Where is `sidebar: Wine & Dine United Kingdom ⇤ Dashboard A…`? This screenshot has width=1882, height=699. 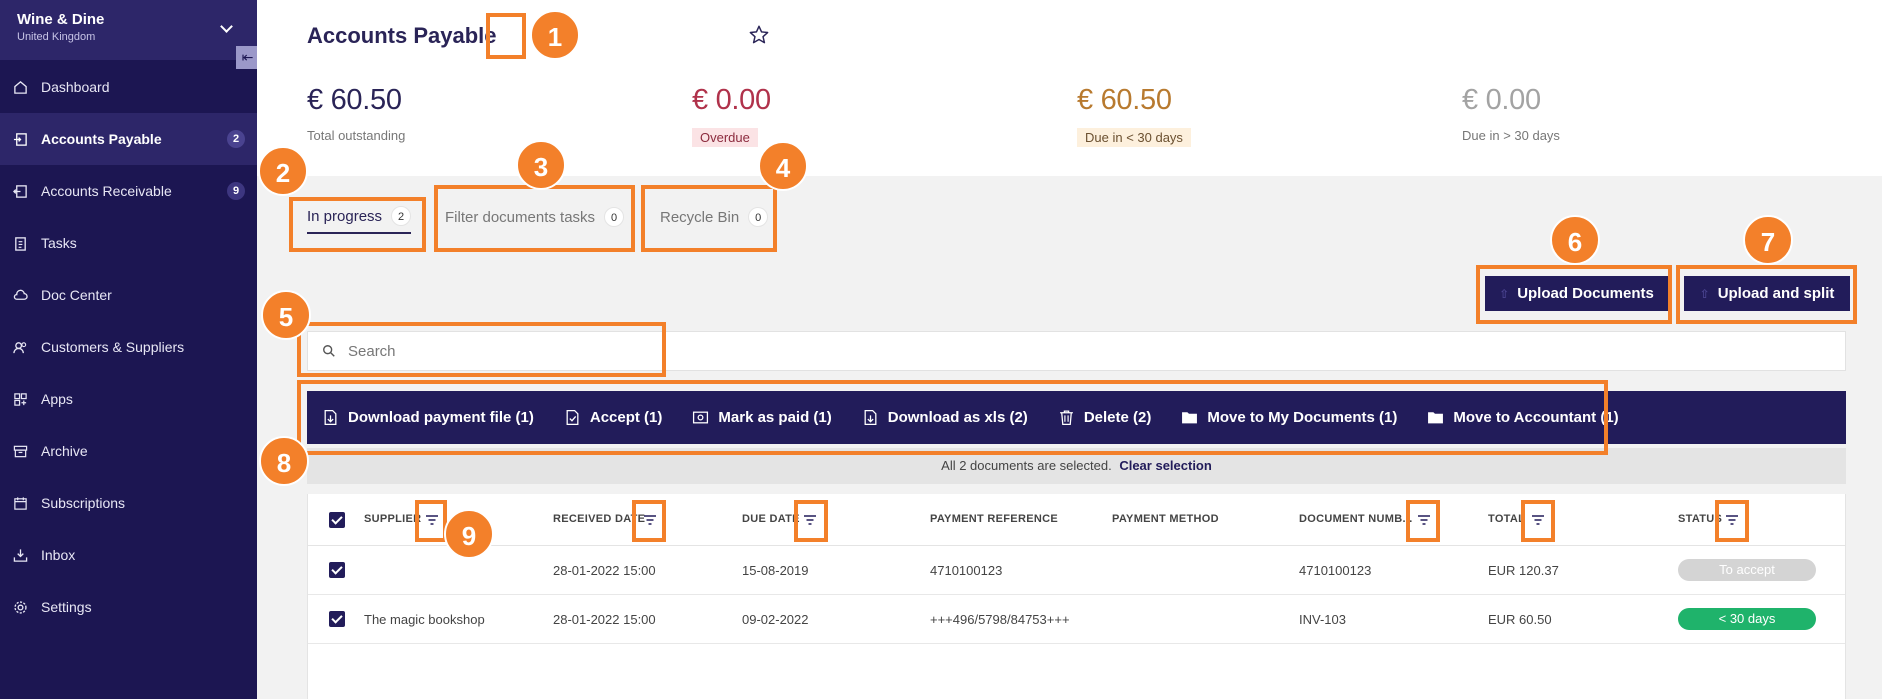 sidebar: Wine & Dine United Kingdom ⇤ Dashboard A… is located at coordinates (129, 349).